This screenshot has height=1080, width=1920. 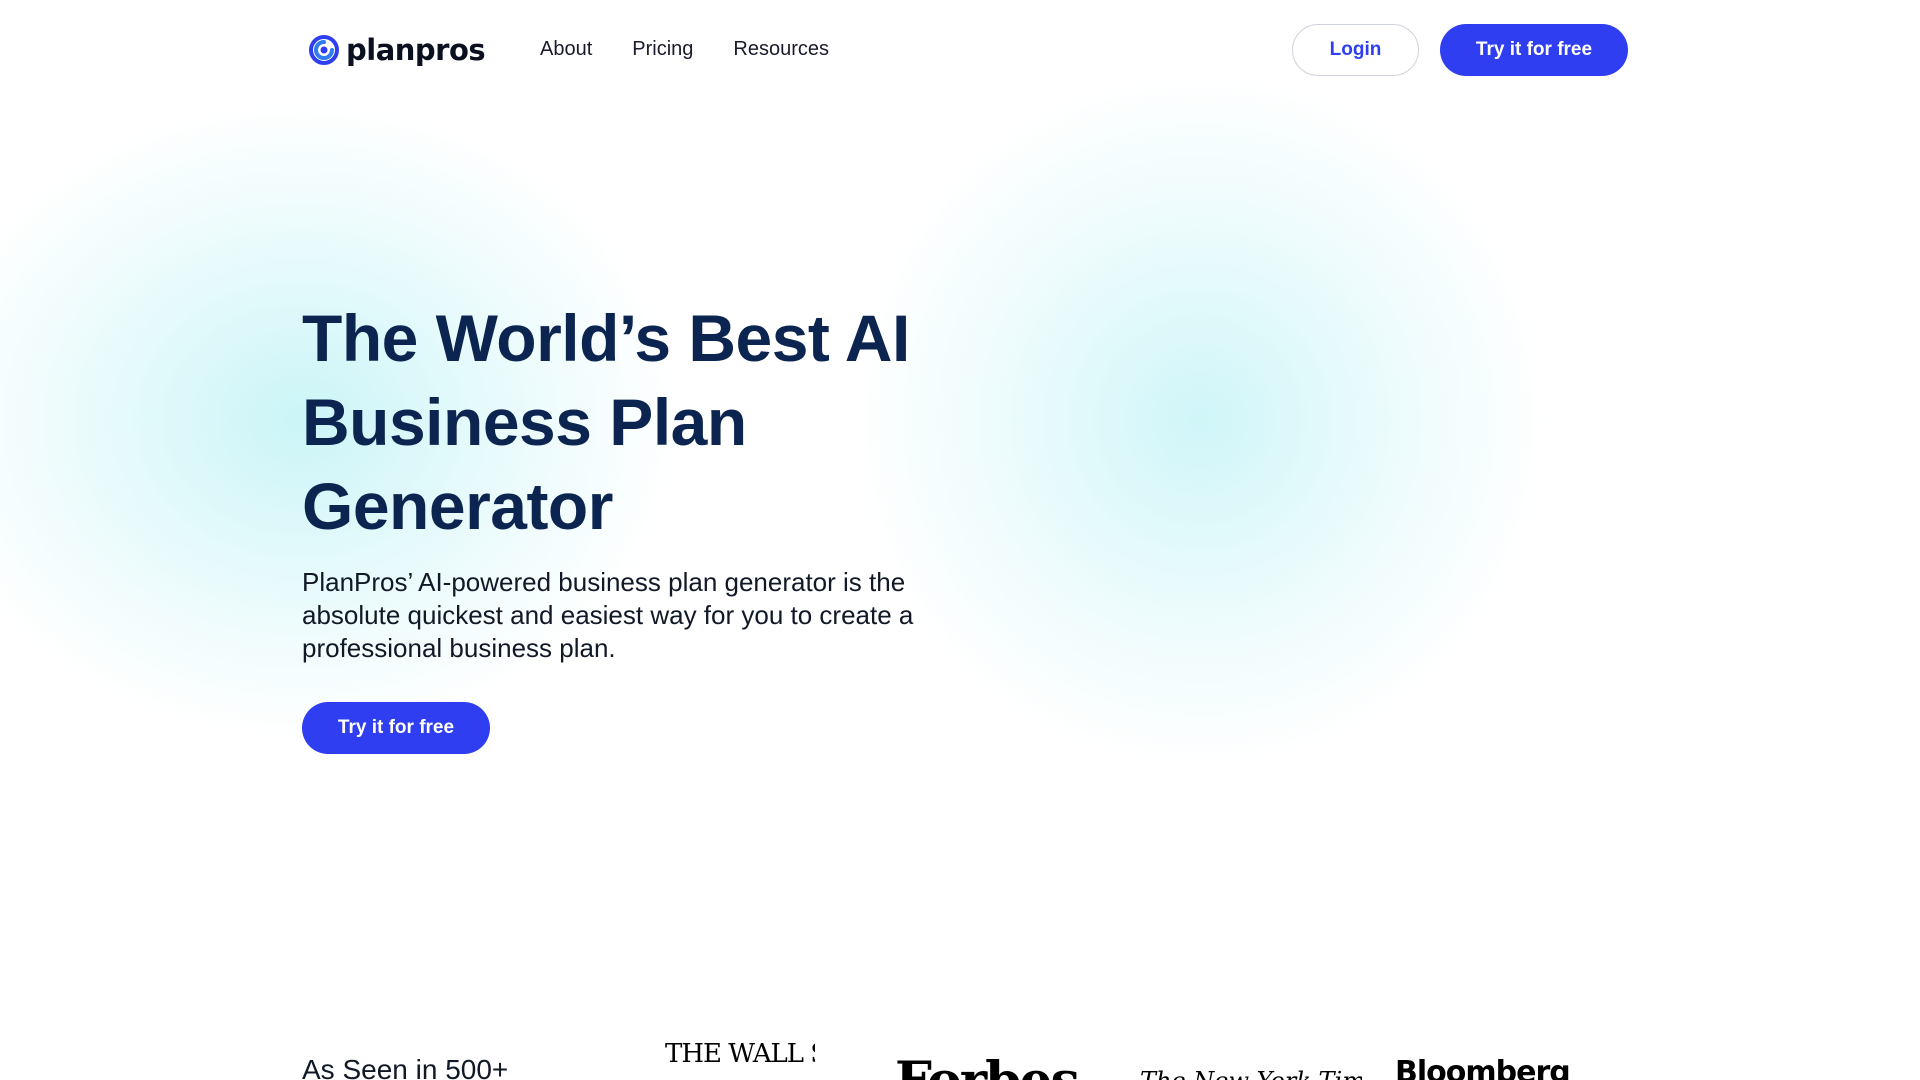 I want to click on main-nav: About Pricing Resources, so click(x=684, y=49).